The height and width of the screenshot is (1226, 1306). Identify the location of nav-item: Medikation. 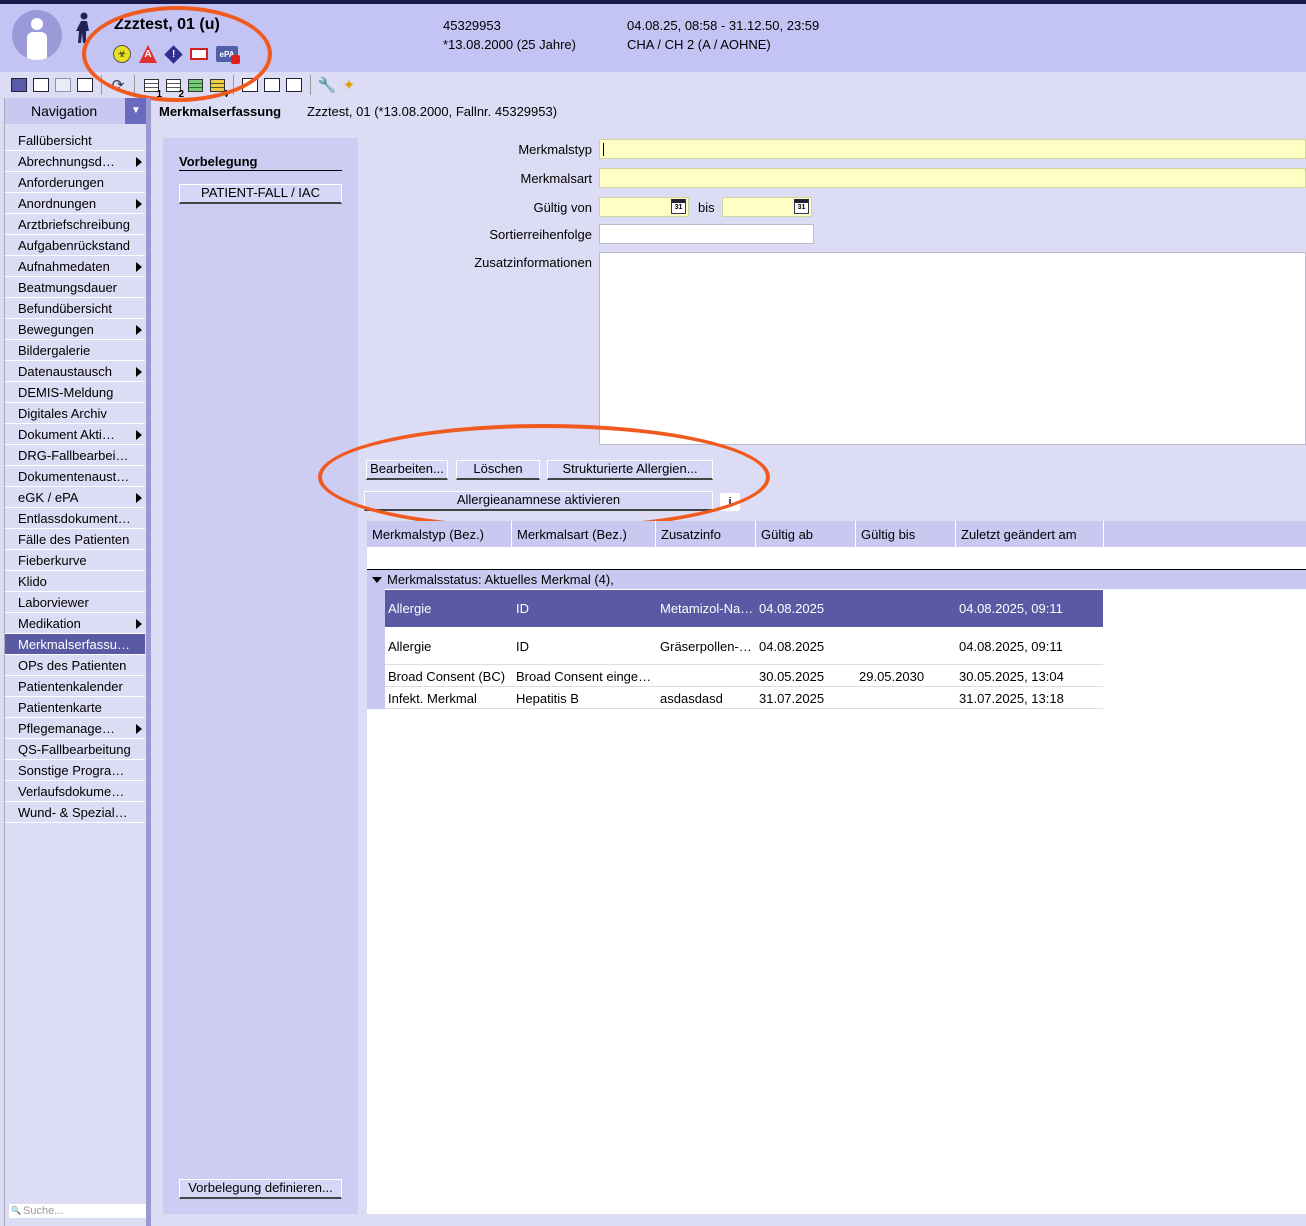
(75, 623).